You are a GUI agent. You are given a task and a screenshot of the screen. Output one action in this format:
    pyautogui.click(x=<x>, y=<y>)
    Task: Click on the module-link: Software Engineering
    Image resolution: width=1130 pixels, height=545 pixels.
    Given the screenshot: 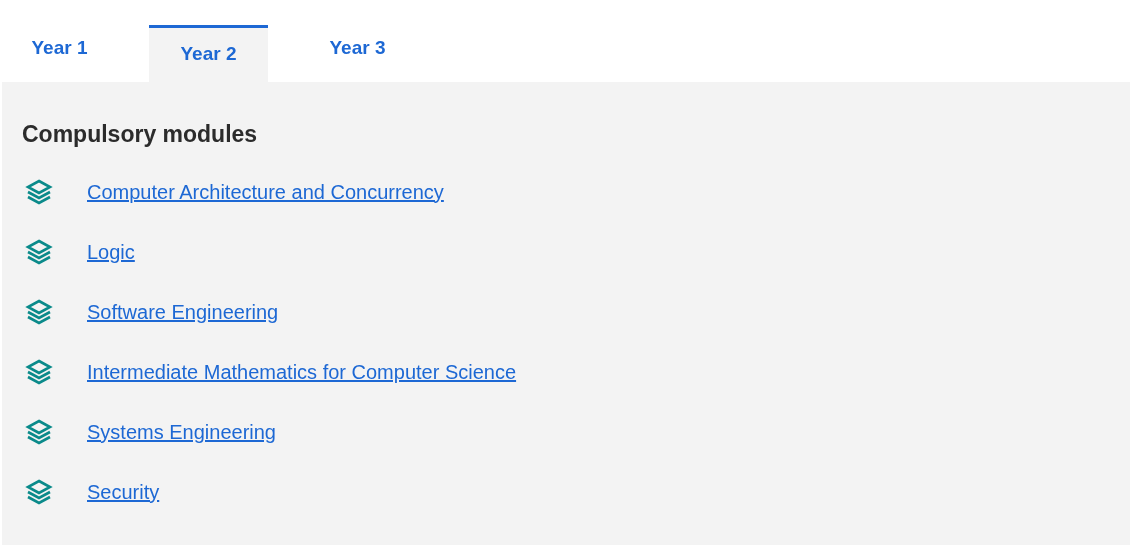 What is the action you would take?
    pyautogui.click(x=183, y=312)
    